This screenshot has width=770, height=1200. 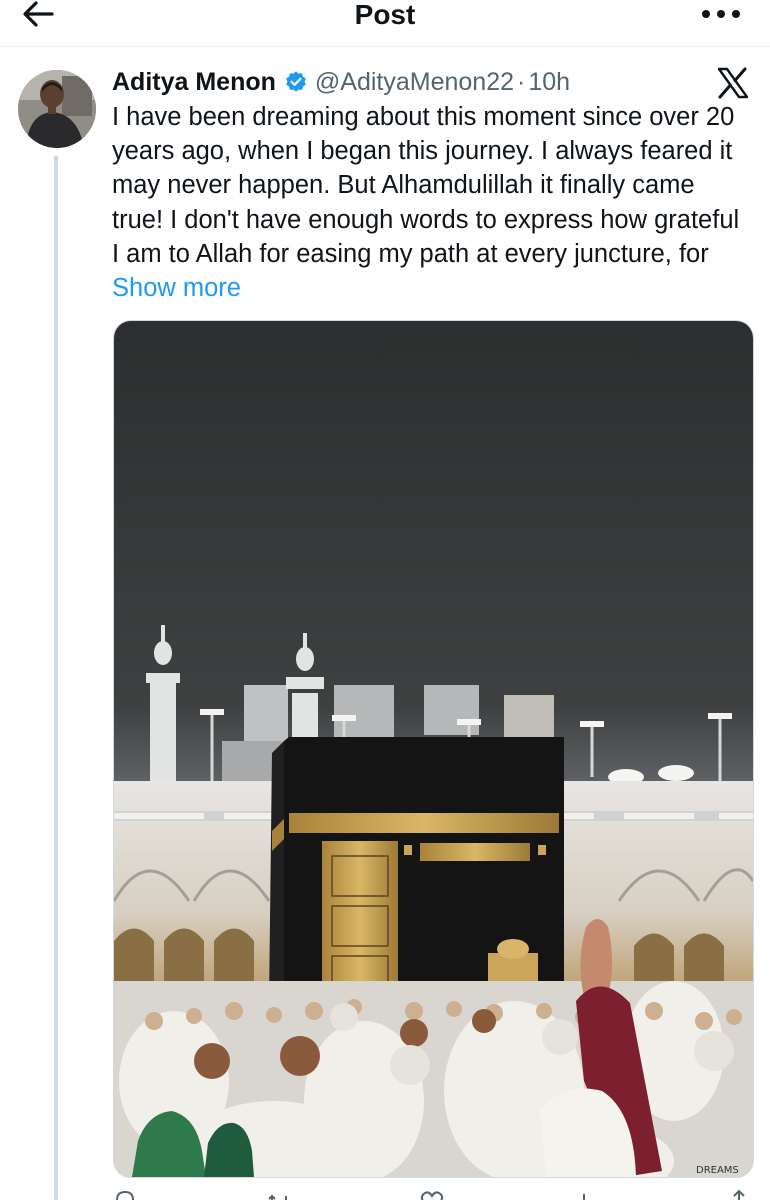 What do you see at coordinates (414, 82) in the screenshot?
I see `author-handle: @AdityaMenon22` at bounding box center [414, 82].